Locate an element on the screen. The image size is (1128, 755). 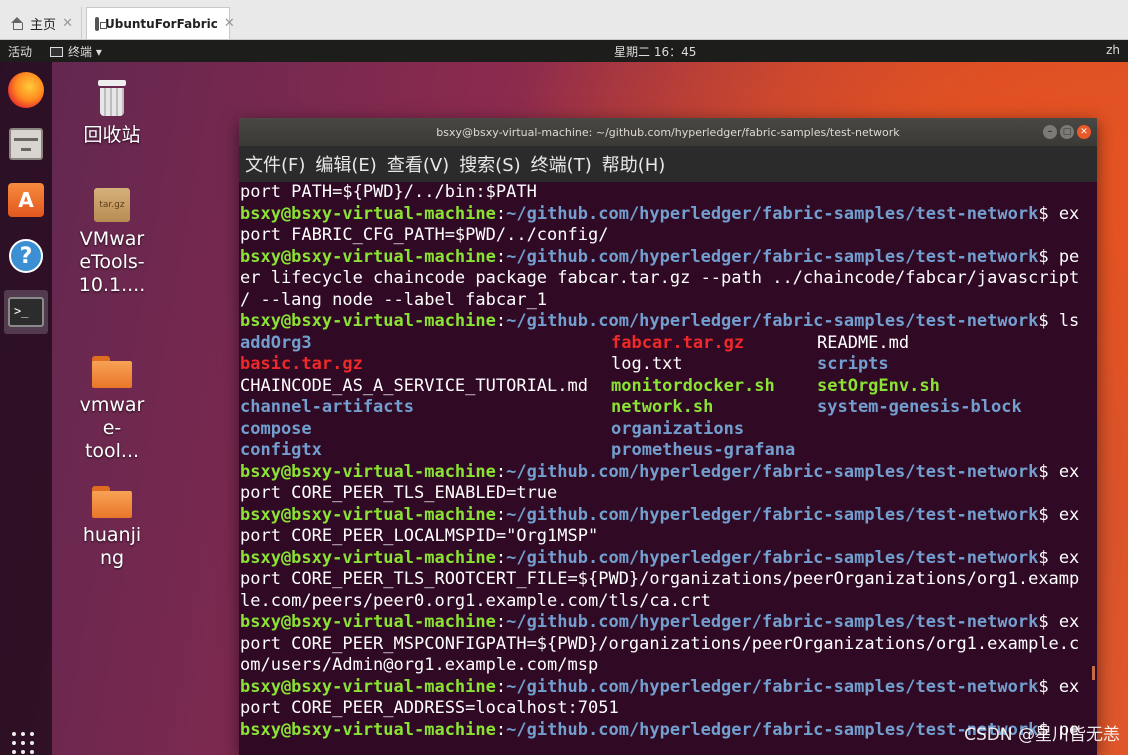
desktop-icon-label: huanji is located at coordinates (112, 535).